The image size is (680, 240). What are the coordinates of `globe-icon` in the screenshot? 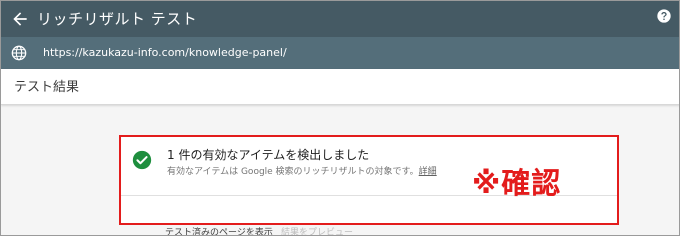 It's located at (19, 53).